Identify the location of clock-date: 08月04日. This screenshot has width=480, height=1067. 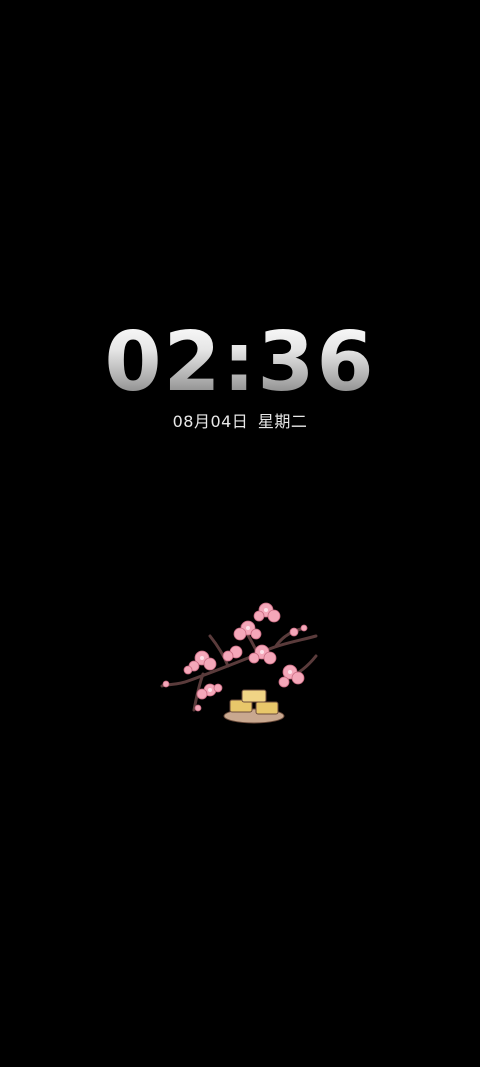
(210, 421).